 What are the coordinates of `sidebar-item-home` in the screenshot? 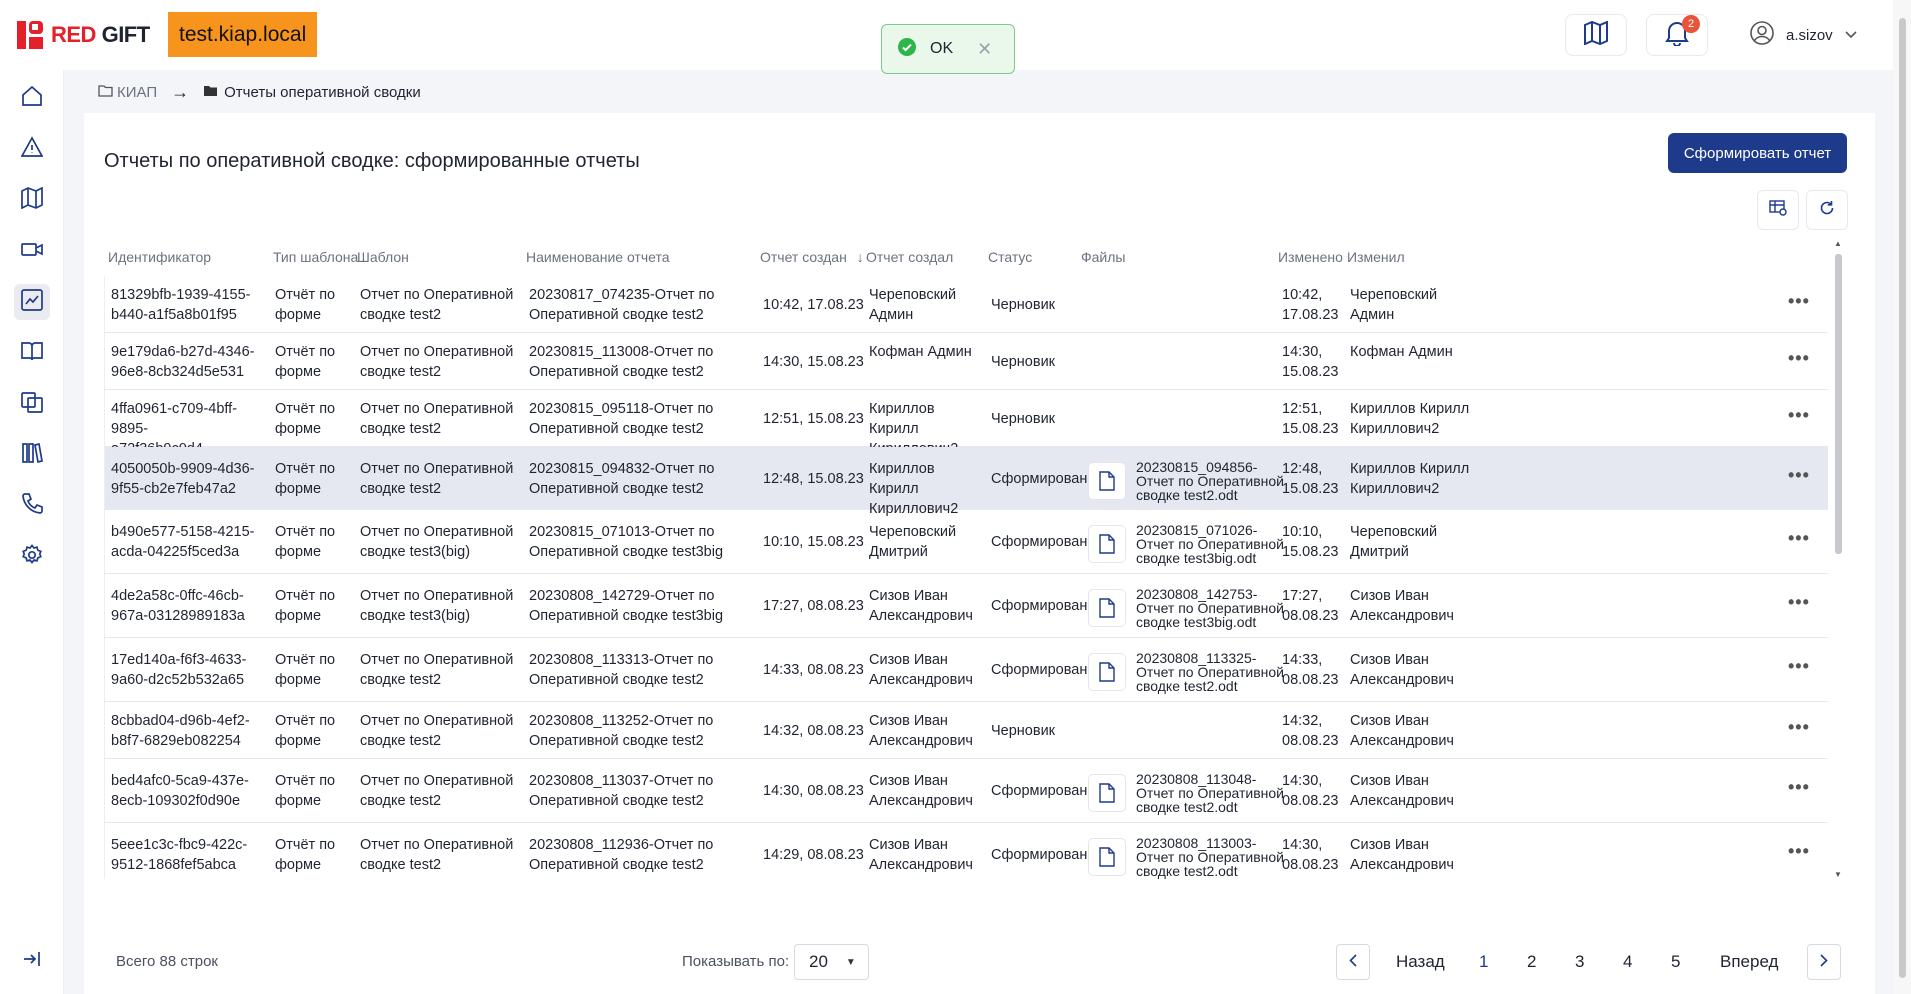 It's located at (32, 98).